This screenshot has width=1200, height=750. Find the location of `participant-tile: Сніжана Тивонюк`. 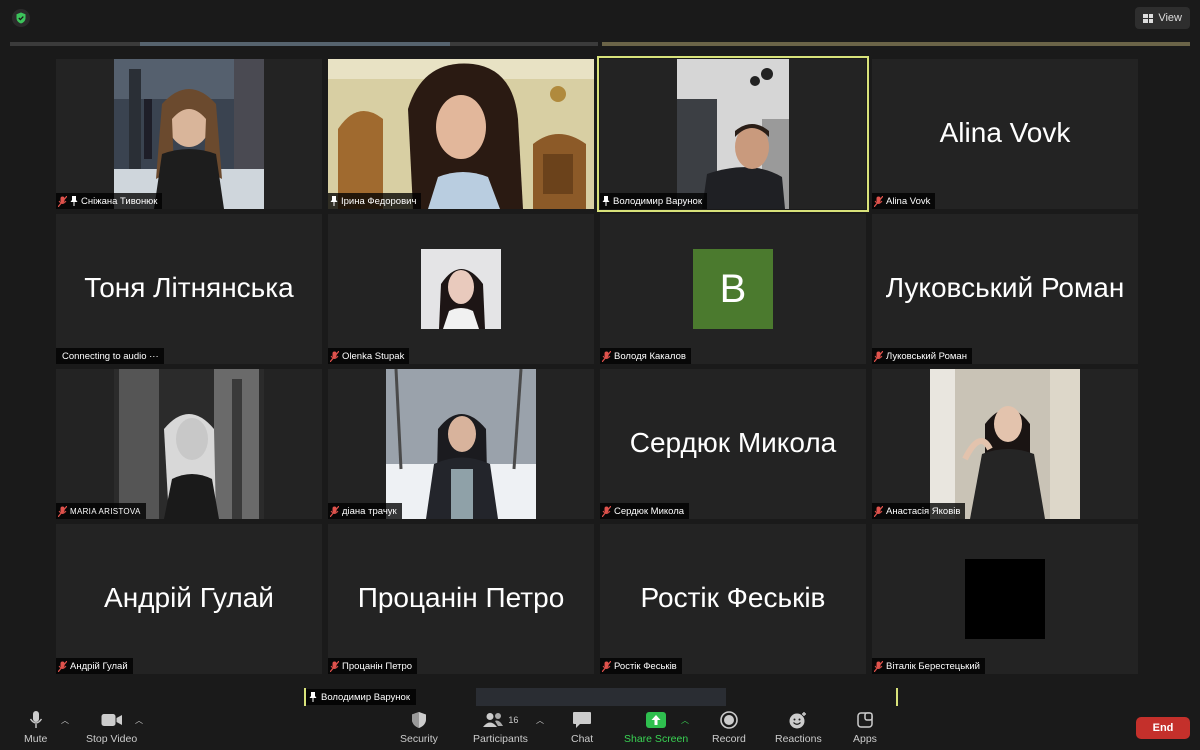

participant-tile: Сніжана Тивонюк is located at coordinates (189, 134).